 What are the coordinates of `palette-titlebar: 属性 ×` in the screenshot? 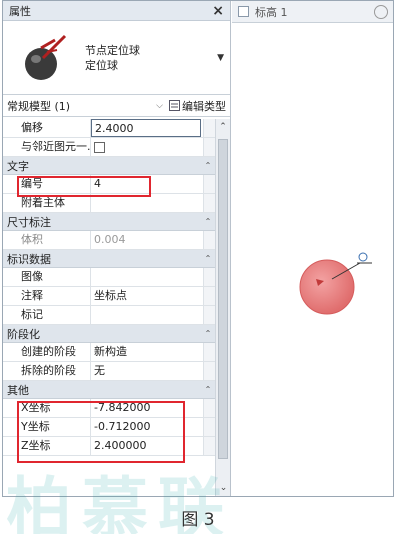 It's located at (116, 11).